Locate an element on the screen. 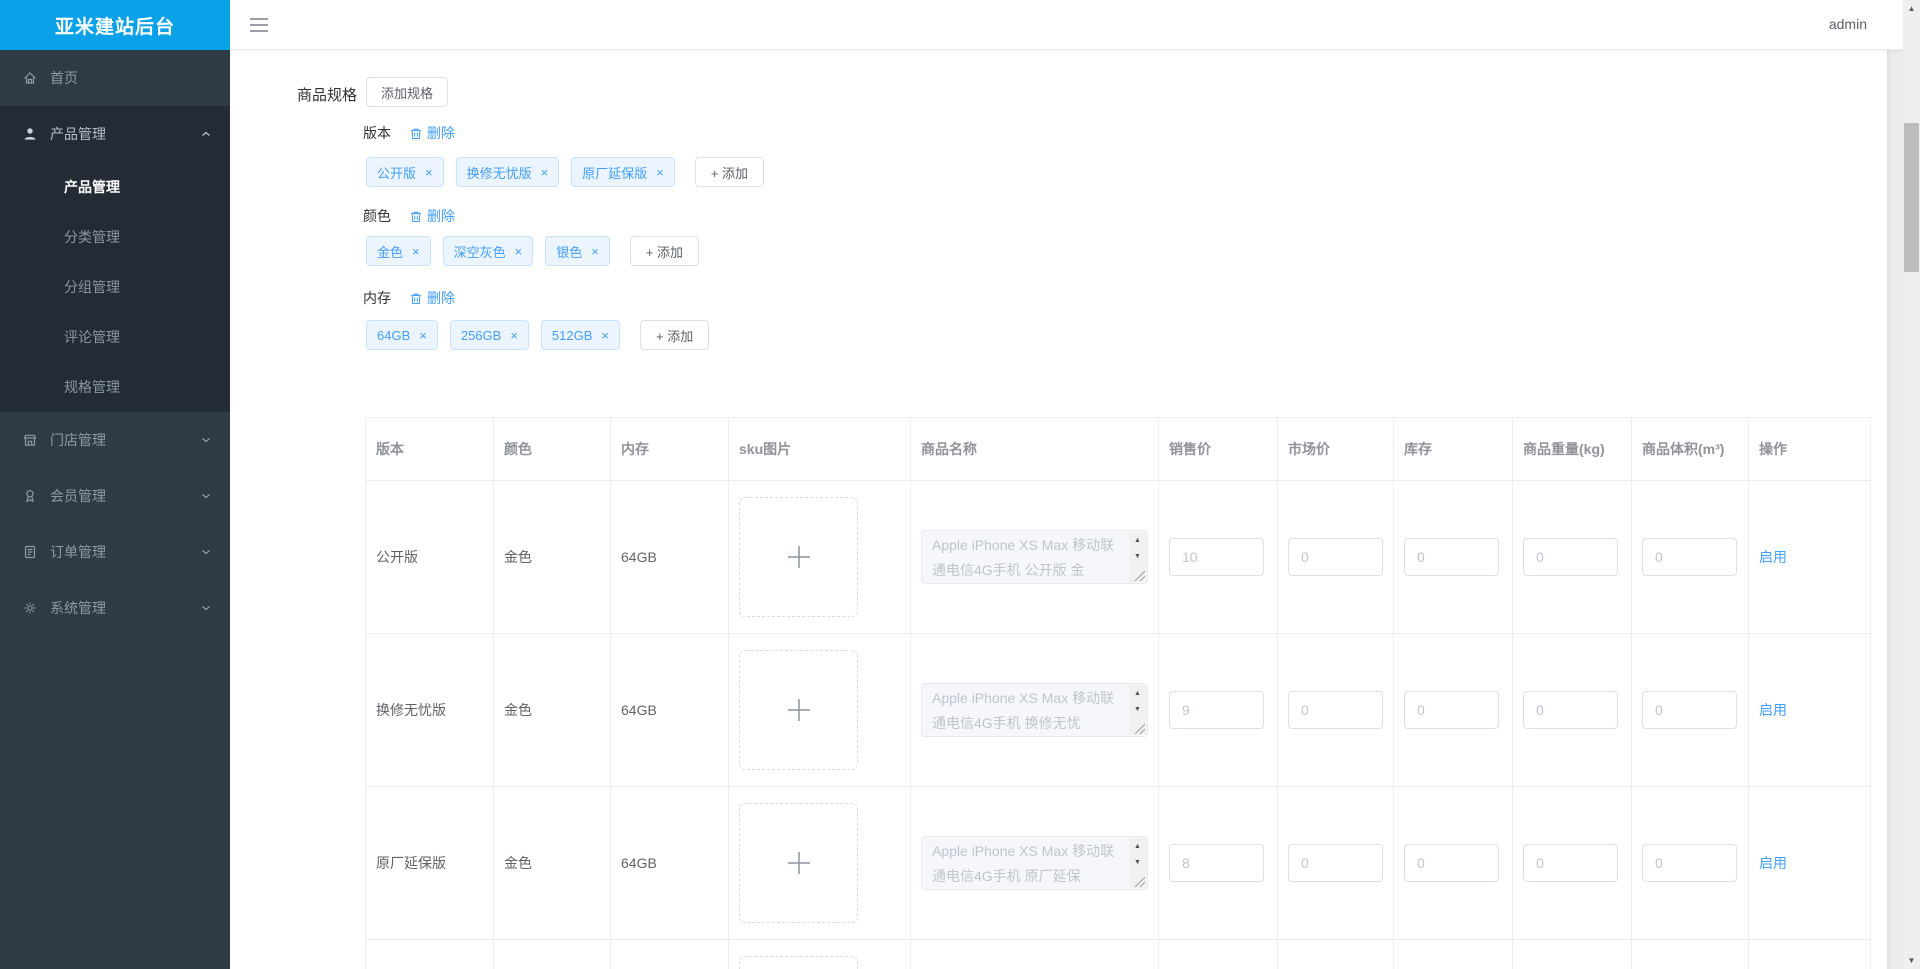 This screenshot has width=1920, height=969. sidebar-item-store-management: 门店管理 is located at coordinates (115, 440).